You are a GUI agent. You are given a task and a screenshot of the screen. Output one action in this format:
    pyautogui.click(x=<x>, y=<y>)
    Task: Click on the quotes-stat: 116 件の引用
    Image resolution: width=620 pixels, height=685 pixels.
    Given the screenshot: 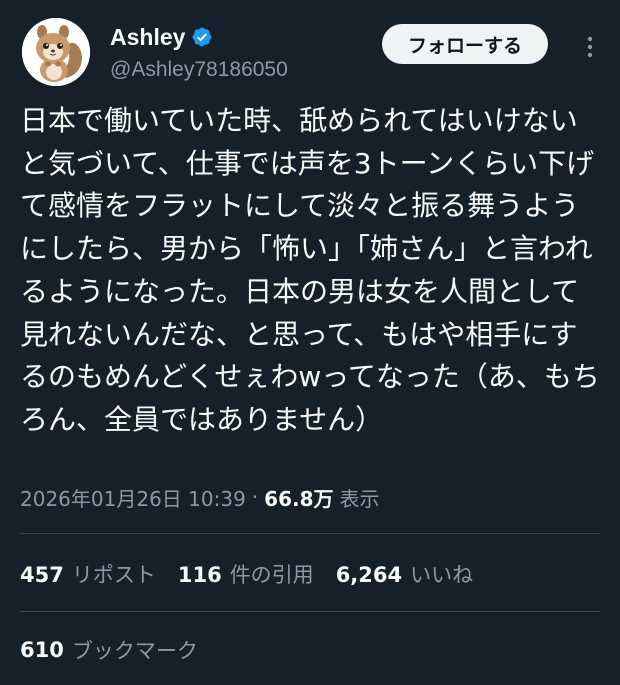 What is the action you would take?
    pyautogui.click(x=246, y=574)
    